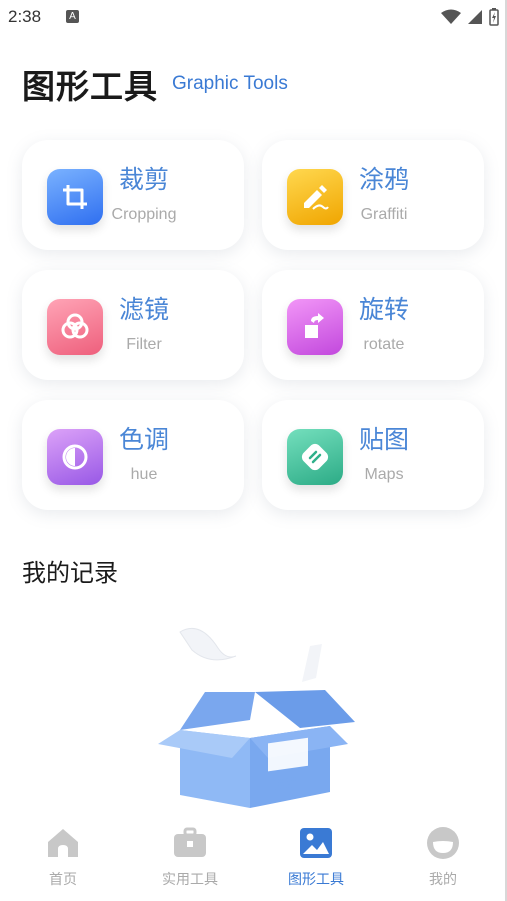 This screenshot has height=901, width=507. I want to click on tool-name: 涂鸦, so click(384, 179).